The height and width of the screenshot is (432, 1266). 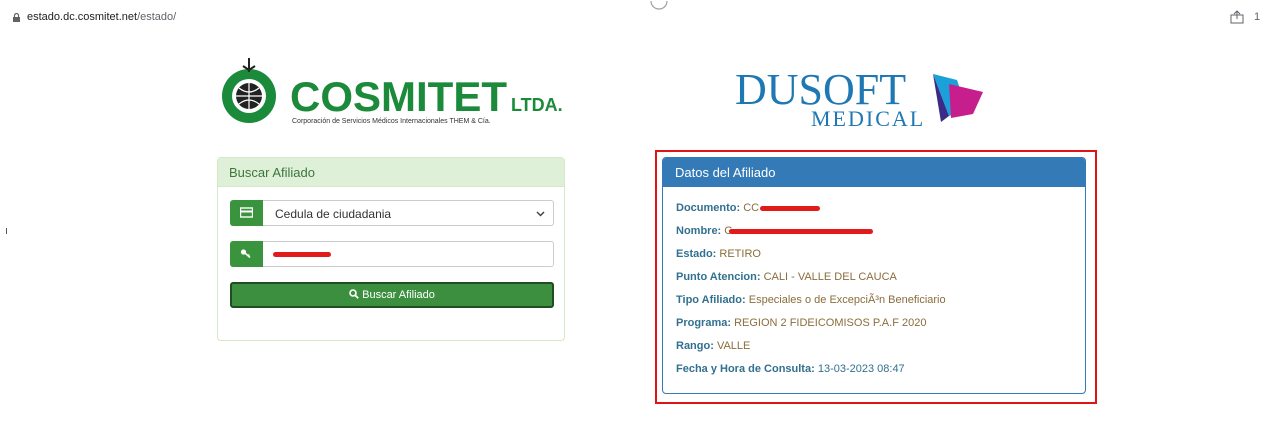 What do you see at coordinates (82, 17) in the screenshot?
I see `url-host: estado.dc.cosmitet.net` at bounding box center [82, 17].